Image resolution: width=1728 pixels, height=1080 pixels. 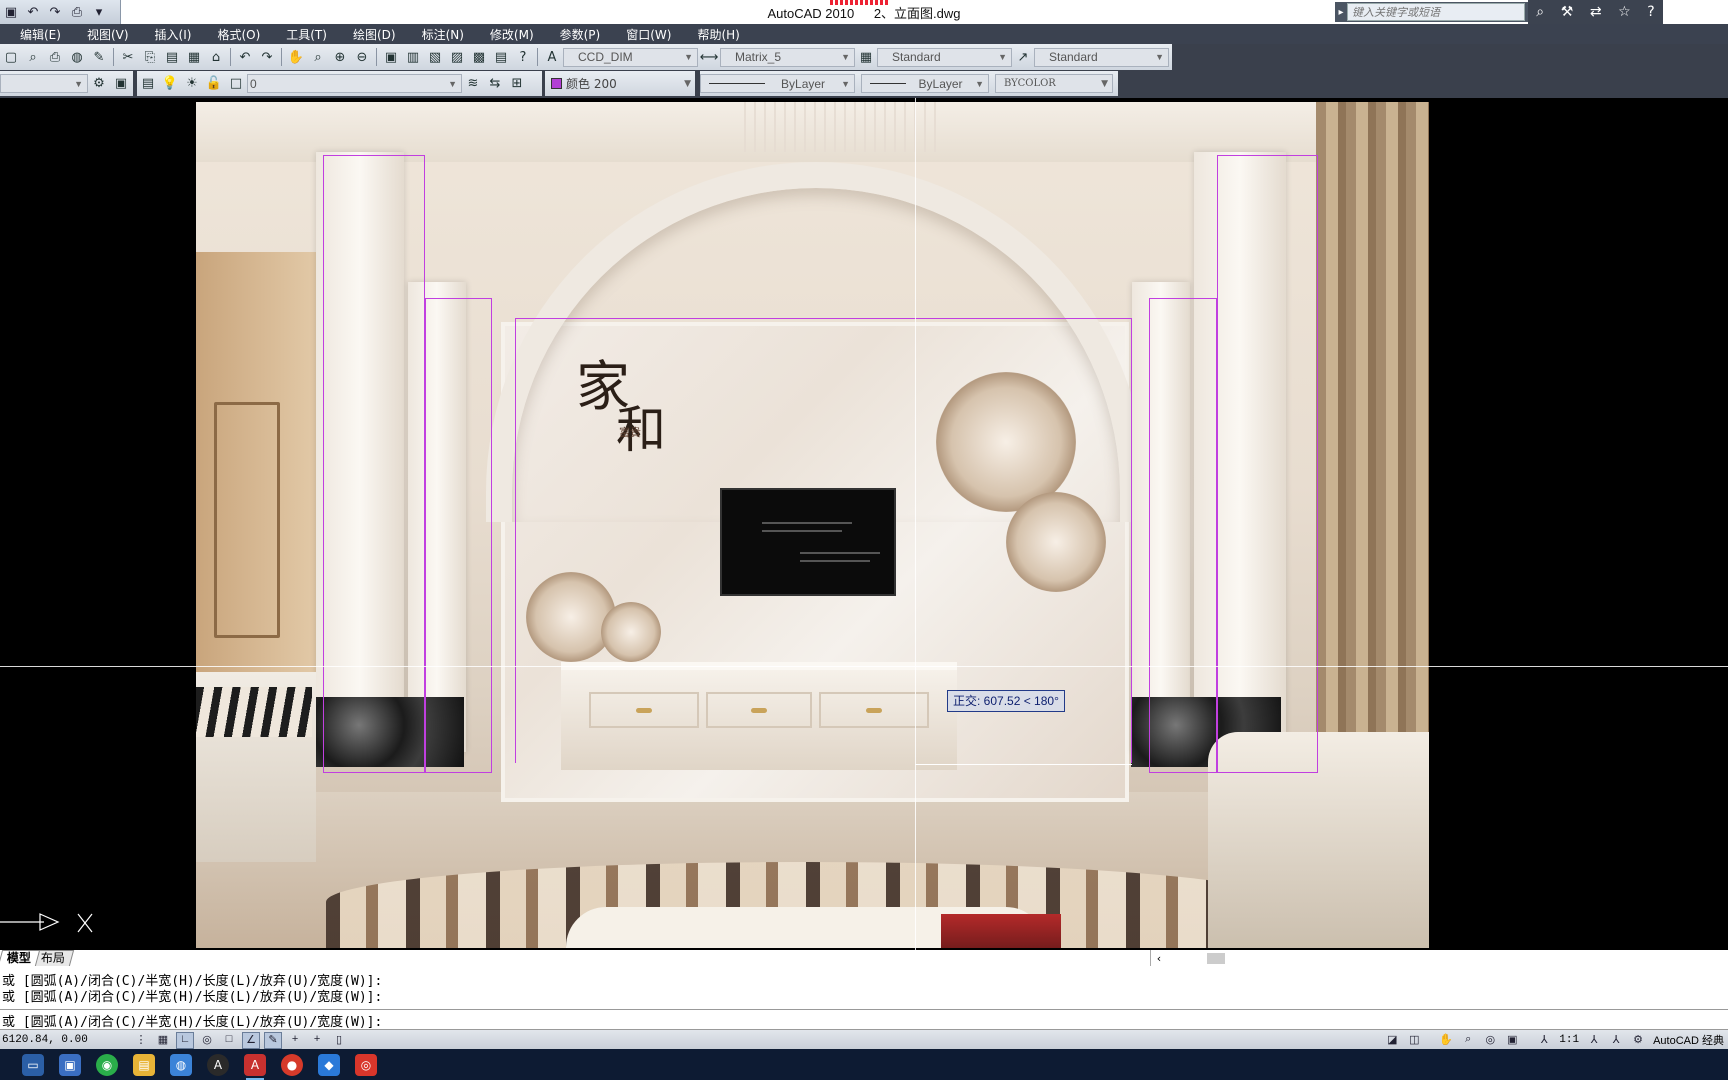 I want to click on menu-modify: 修改(M), so click(x=512, y=34).